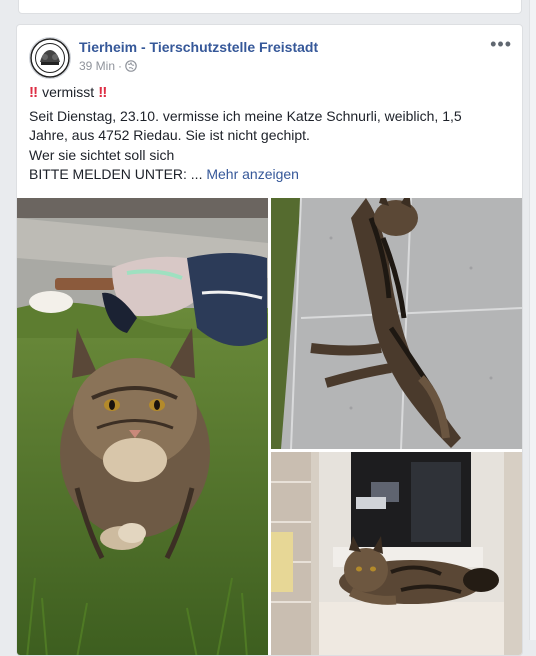 This screenshot has width=536, height=656. I want to click on scrollbar-track, so click(532, 320).